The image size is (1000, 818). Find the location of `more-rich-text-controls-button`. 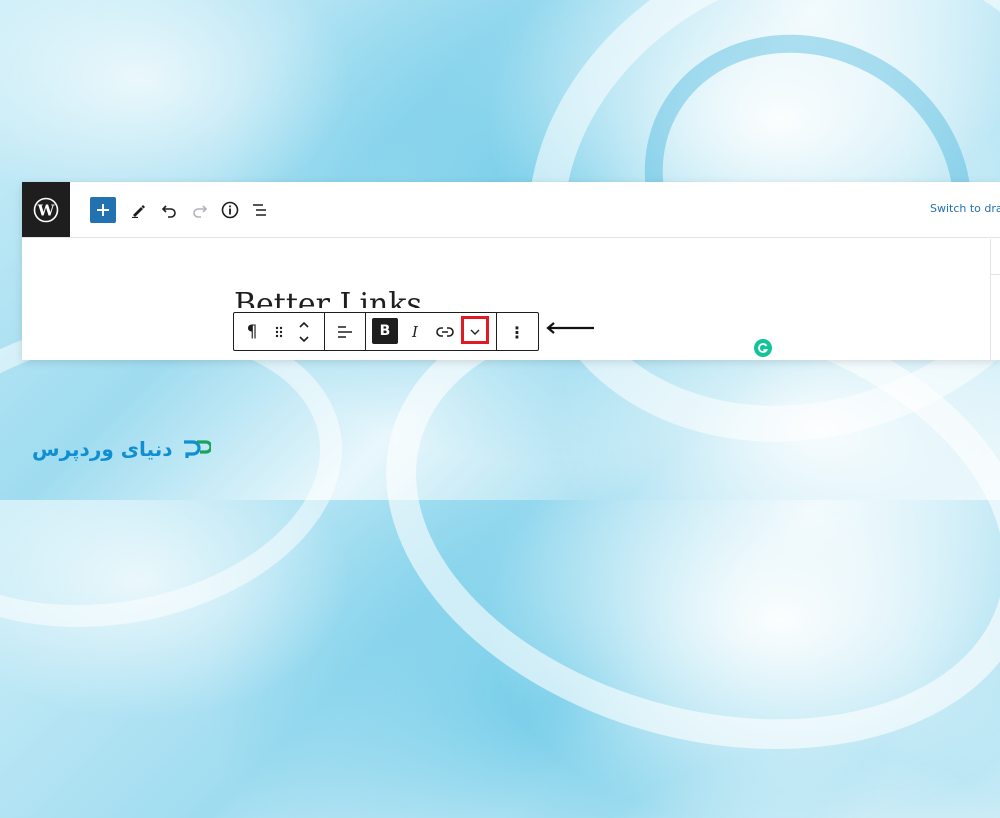

more-rich-text-controls-button is located at coordinates (475, 332).